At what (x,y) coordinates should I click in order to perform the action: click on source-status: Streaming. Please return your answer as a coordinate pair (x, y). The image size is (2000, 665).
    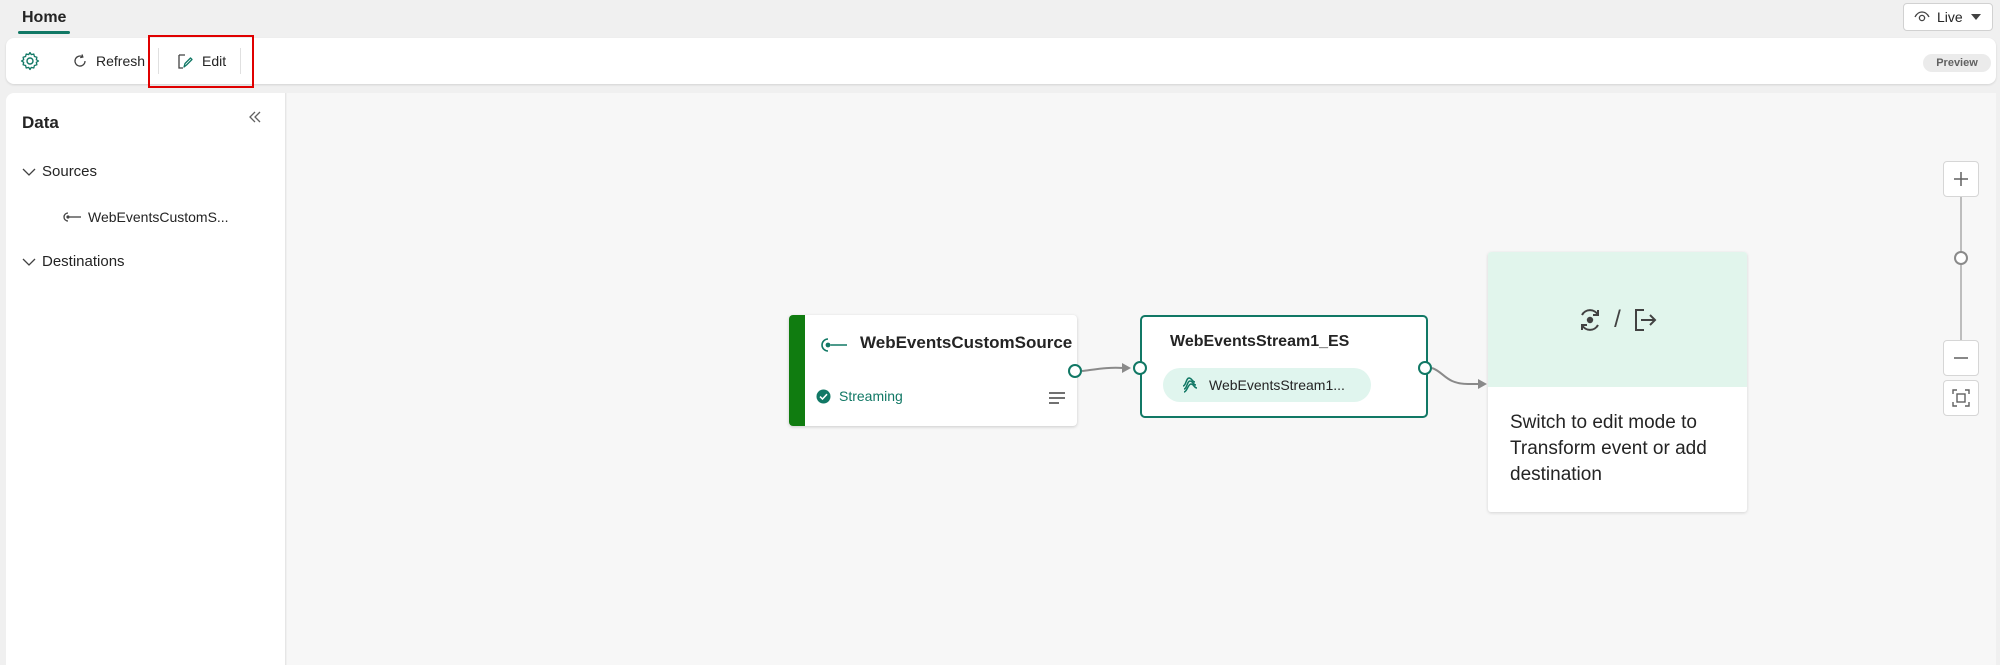
    Looking at the image, I should click on (859, 396).